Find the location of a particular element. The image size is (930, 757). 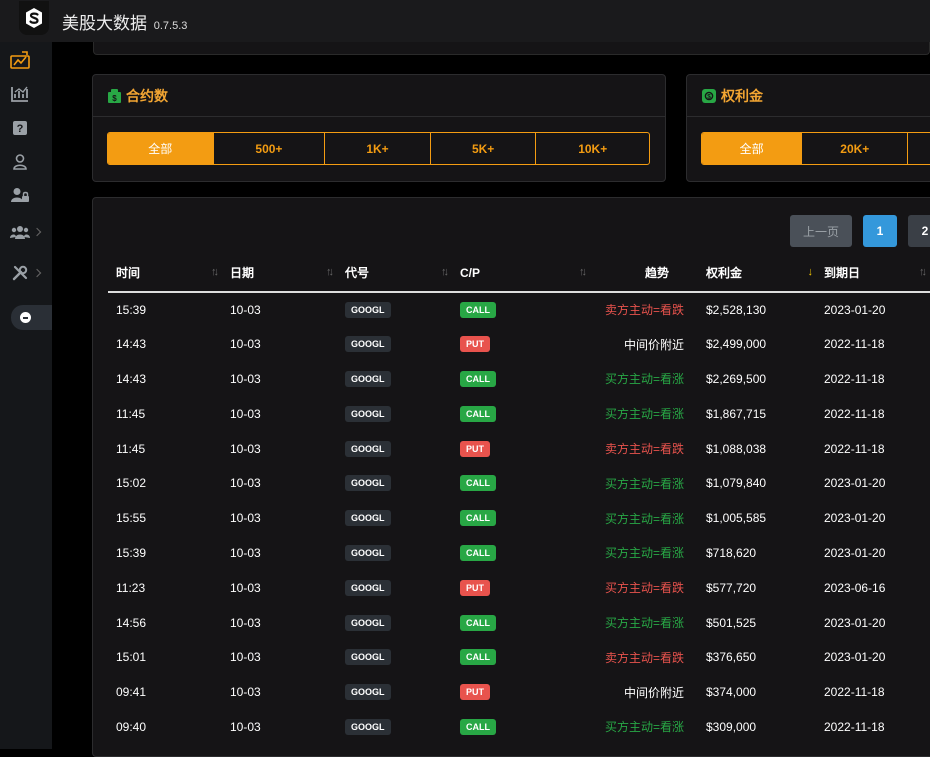

cell-premium: $2,528,130 is located at coordinates (736, 309).